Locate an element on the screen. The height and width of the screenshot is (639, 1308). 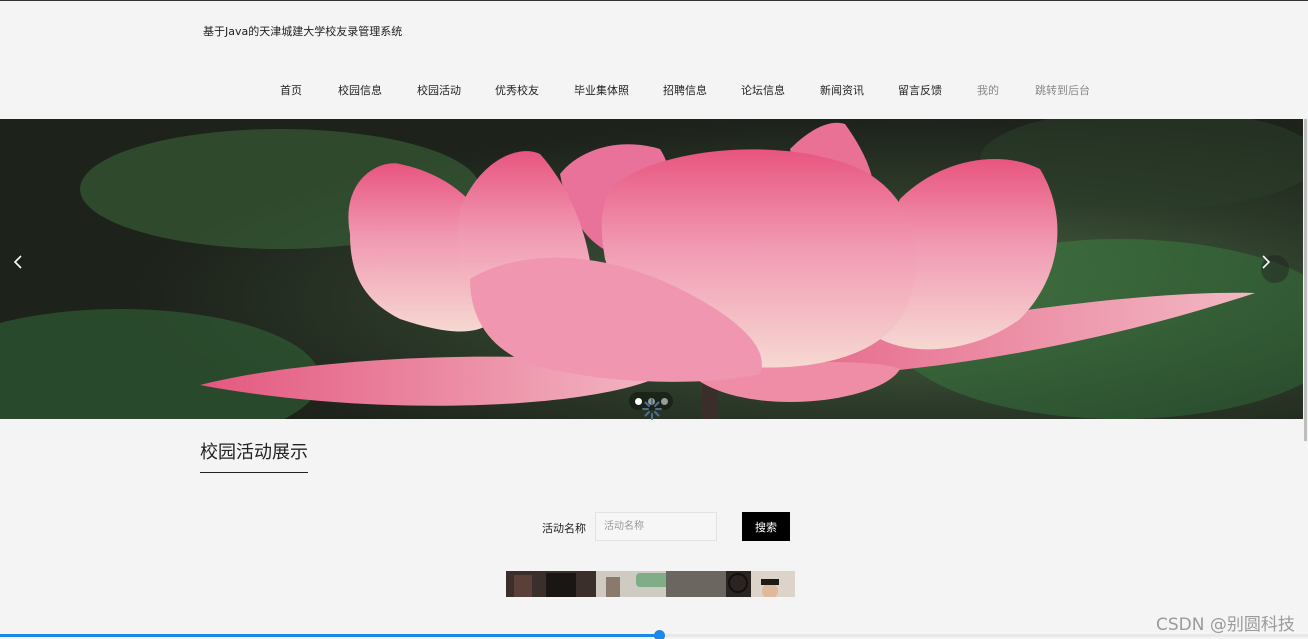
activity-name-search-input is located at coordinates (656, 526).